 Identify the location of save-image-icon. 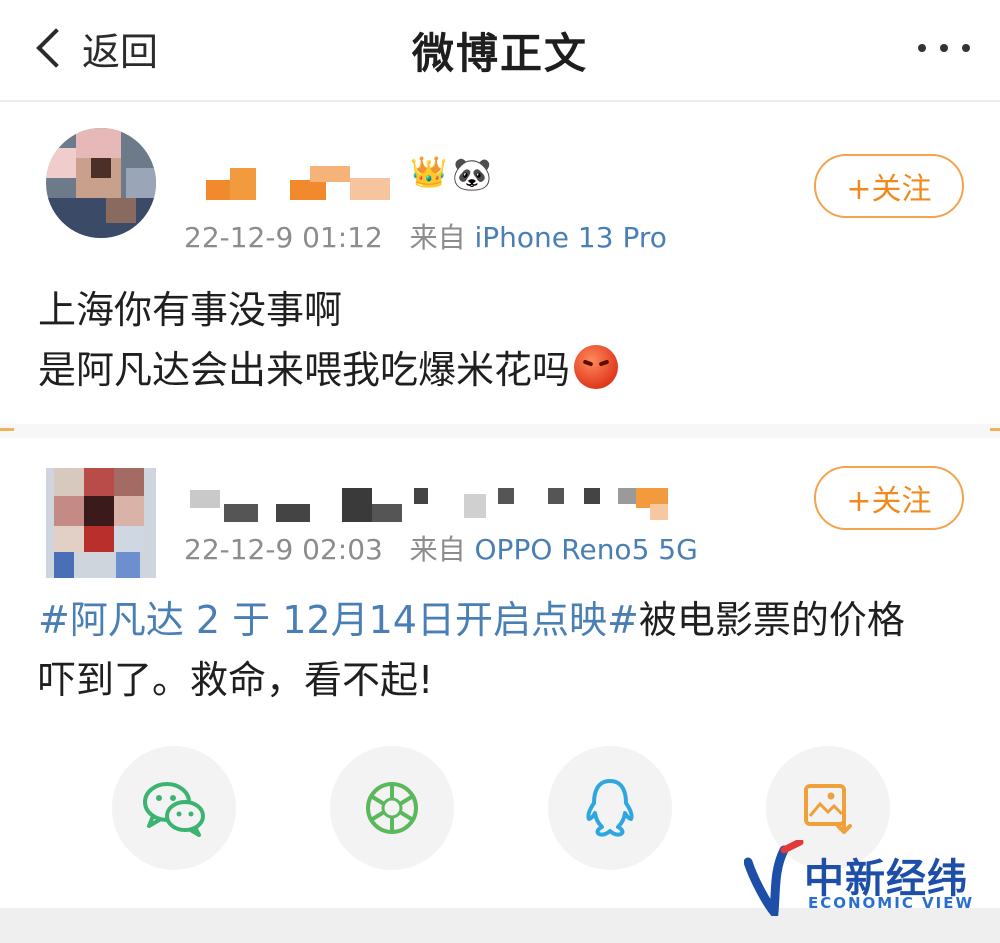
(828, 809).